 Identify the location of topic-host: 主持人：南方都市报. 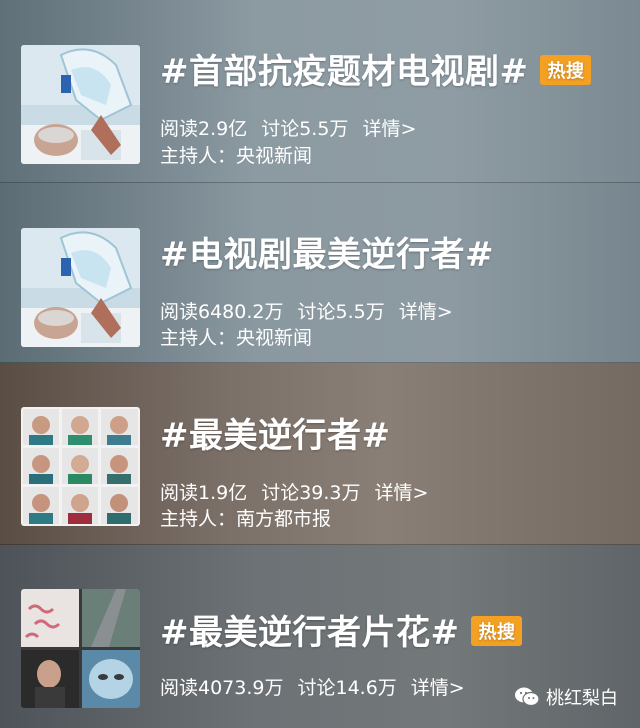
(246, 519).